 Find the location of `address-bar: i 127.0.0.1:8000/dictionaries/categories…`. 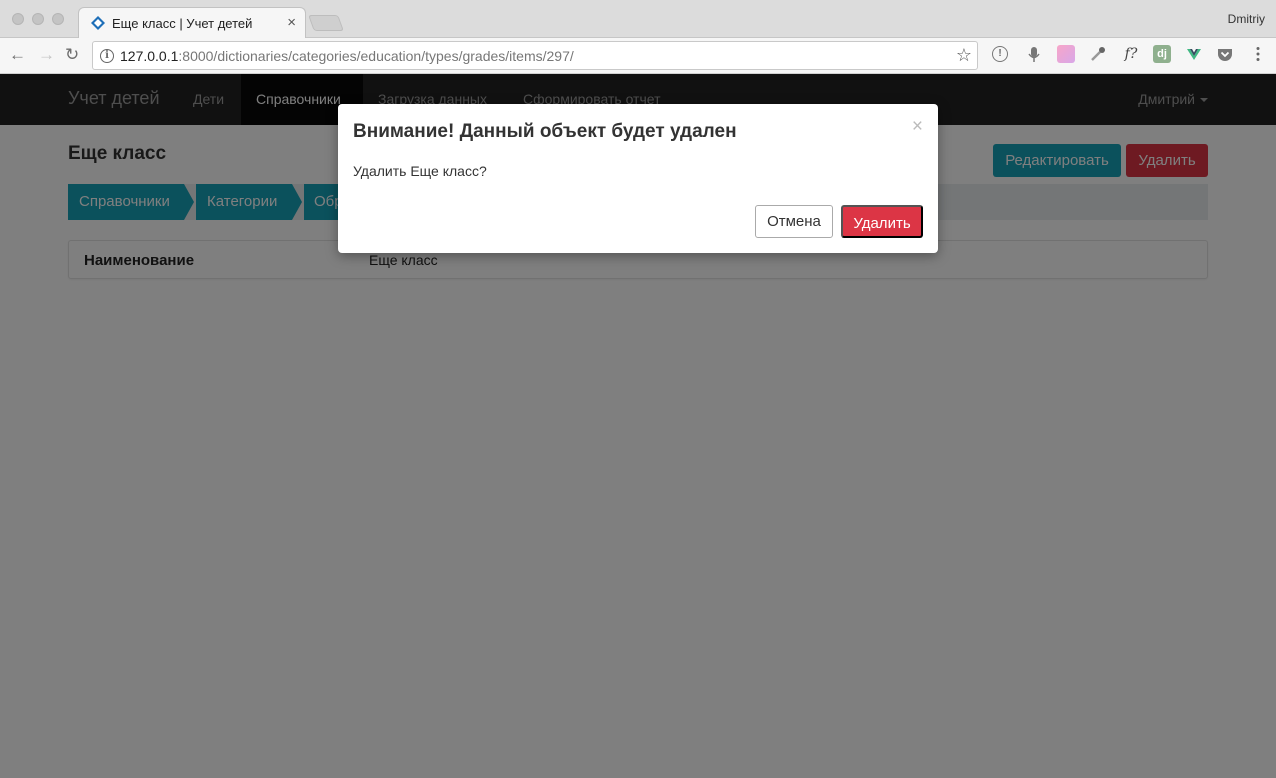

address-bar: i 127.0.0.1:8000/dictionaries/categories… is located at coordinates (535, 55).